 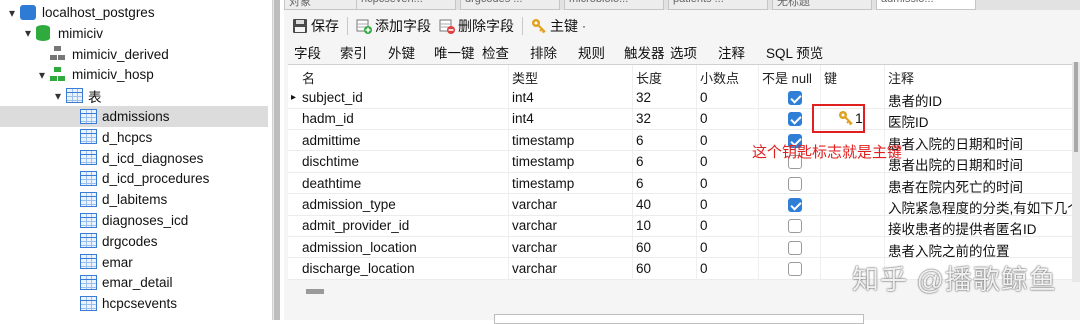 What do you see at coordinates (331, 140) in the screenshot?
I see `cell-name: admittime` at bounding box center [331, 140].